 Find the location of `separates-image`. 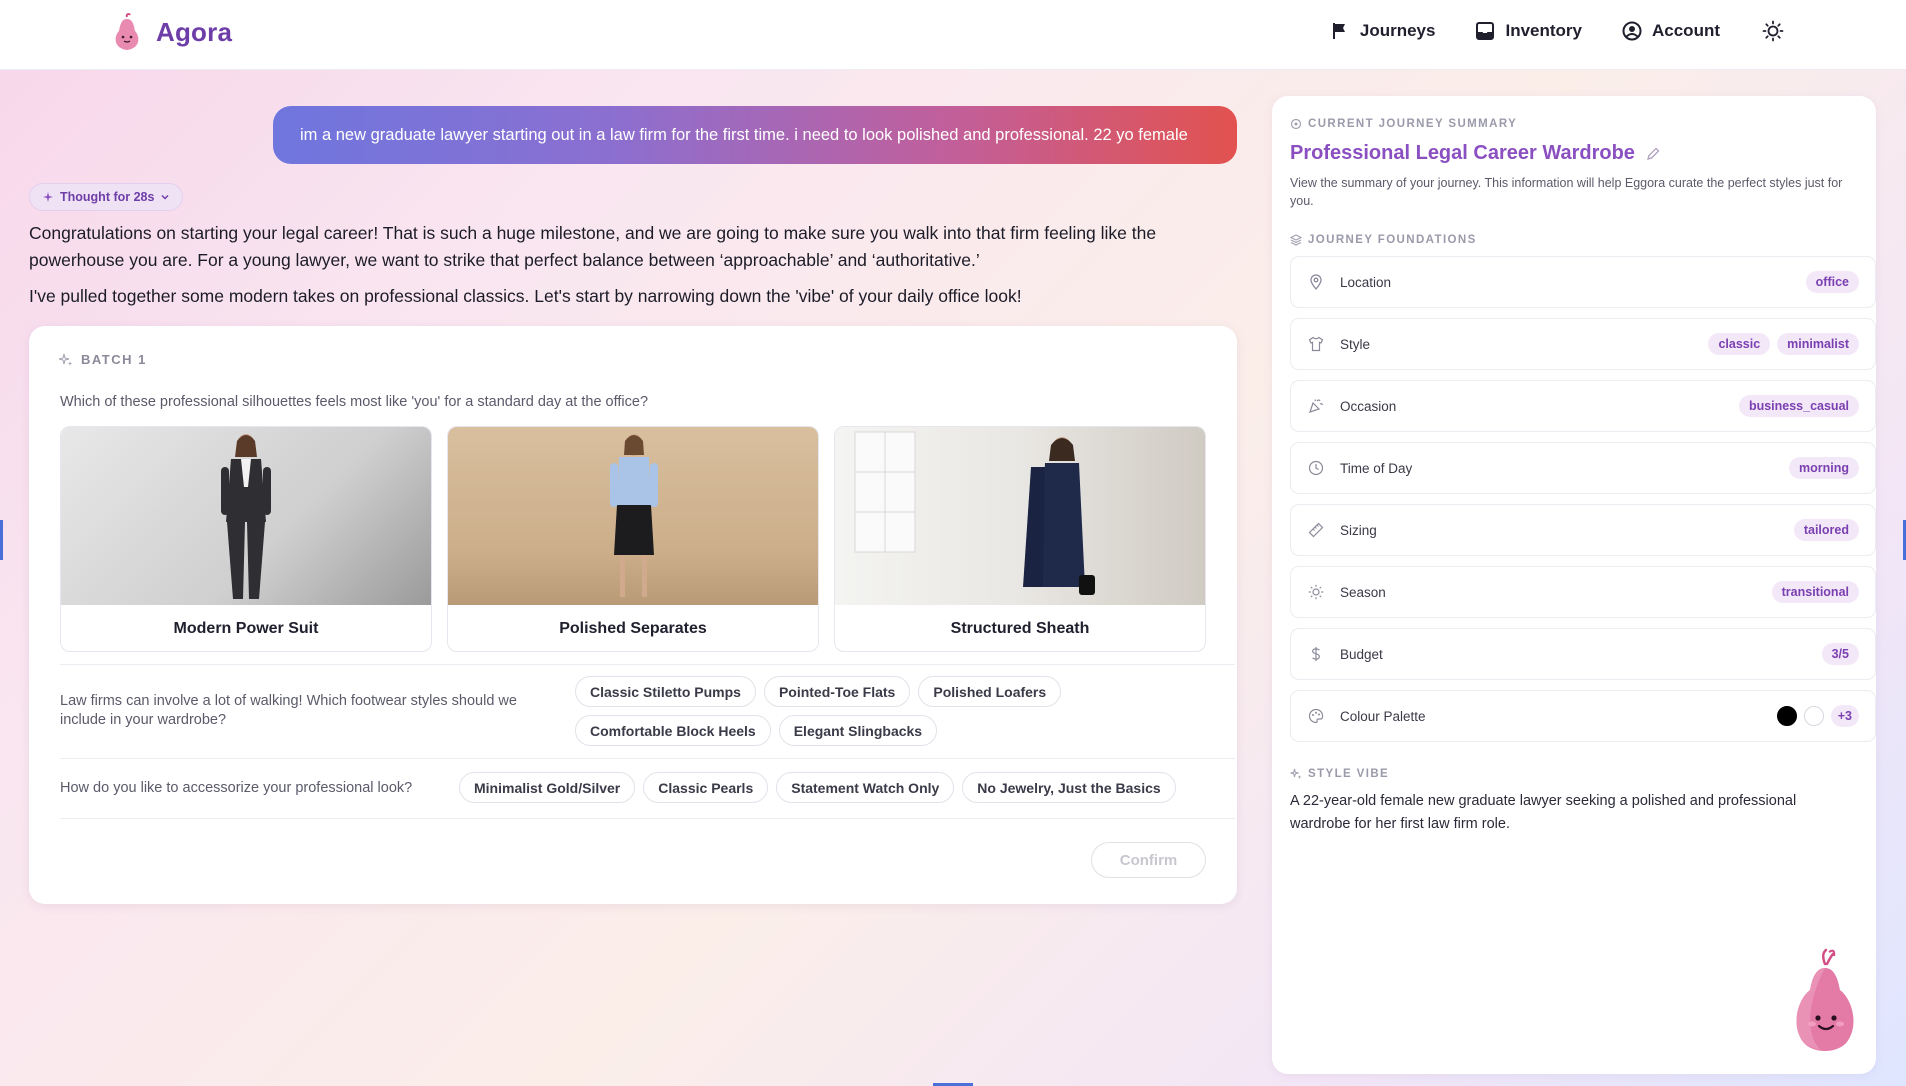

separates-image is located at coordinates (633, 516).